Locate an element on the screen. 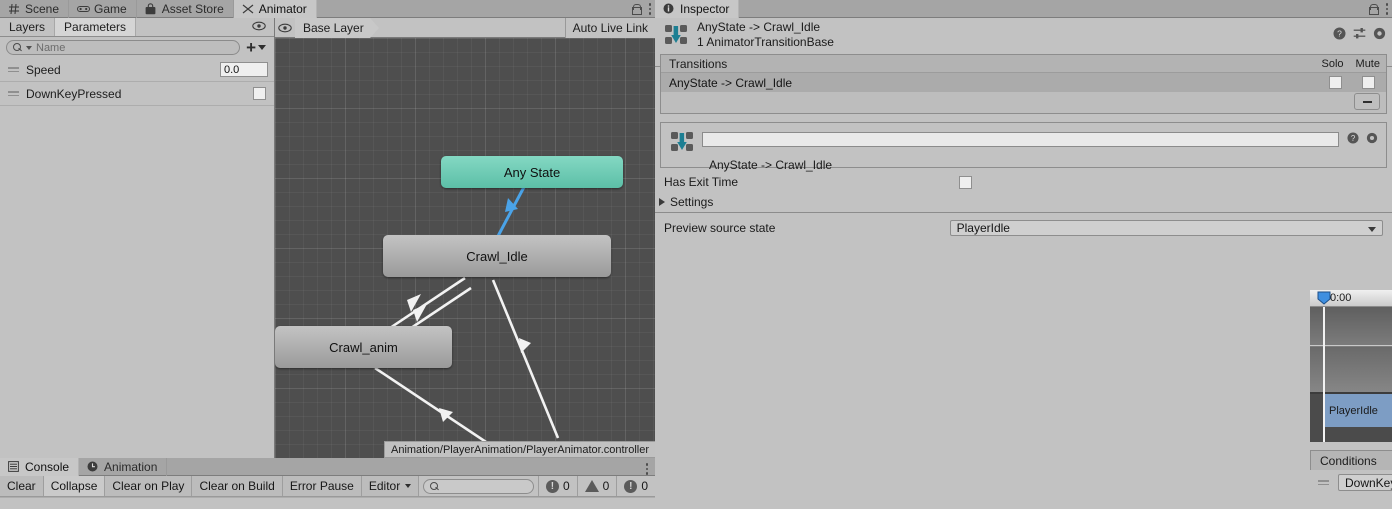 The height and width of the screenshot is (509, 1392). detail-divider is located at coordinates (1023, 212).